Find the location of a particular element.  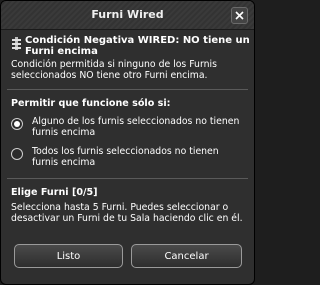

options-label: Permitir que funcione sólo si: is located at coordinates (91, 103).